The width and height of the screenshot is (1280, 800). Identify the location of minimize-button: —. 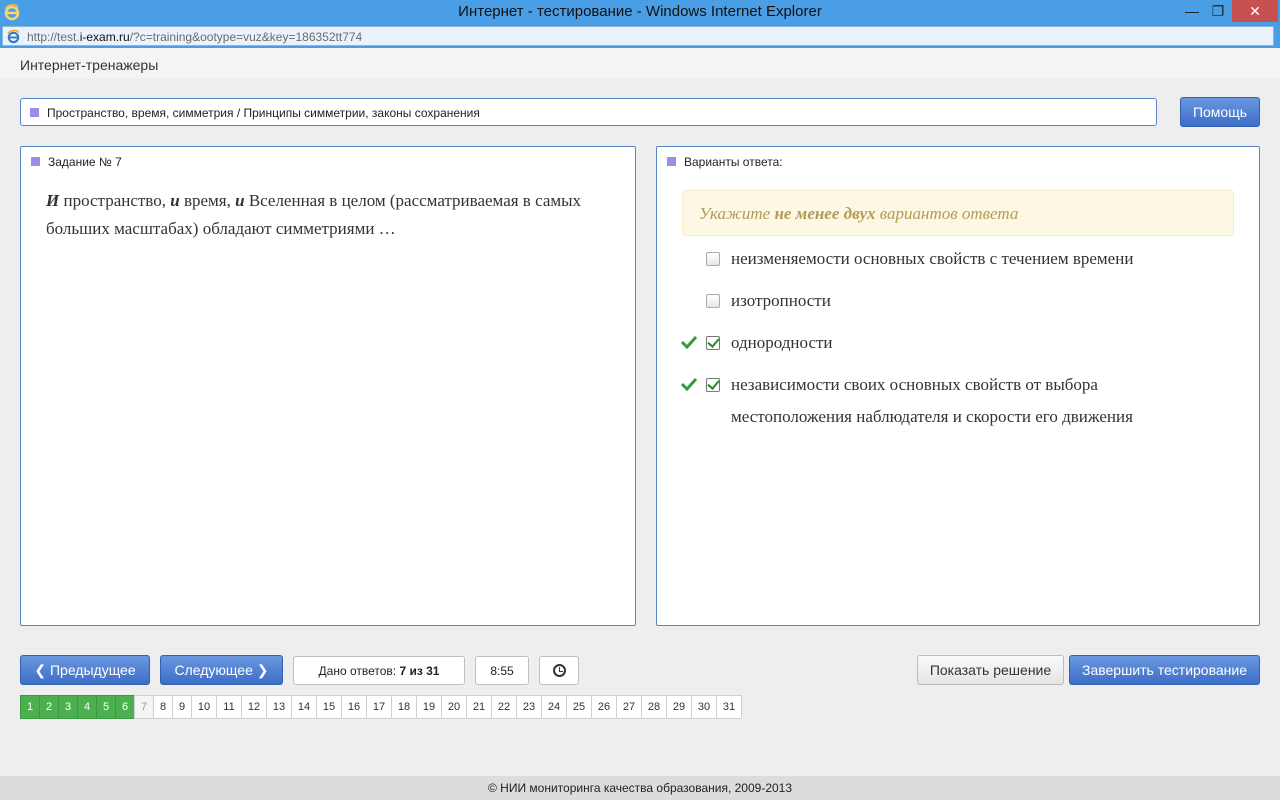
(1192, 11).